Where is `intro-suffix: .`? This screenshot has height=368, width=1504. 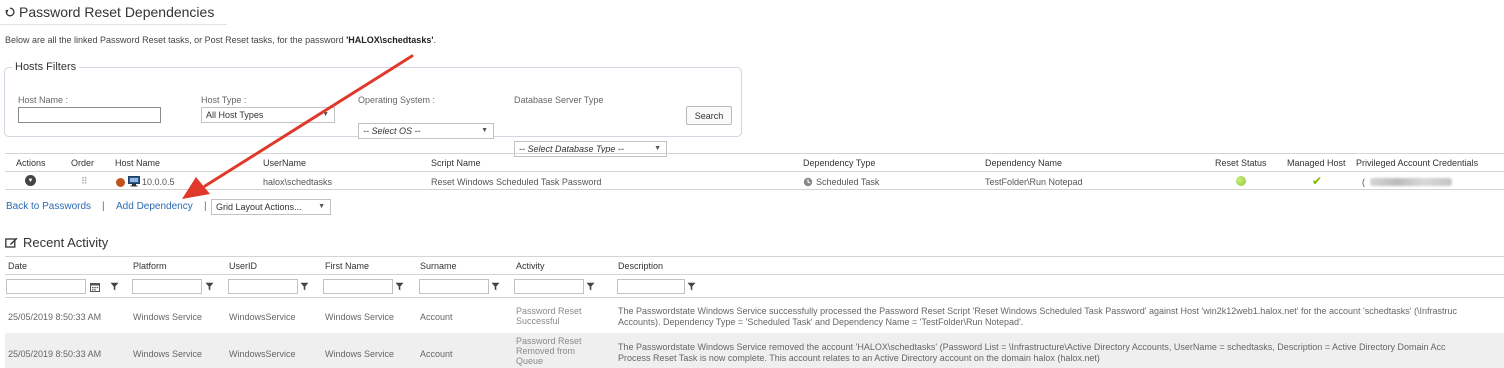
intro-suffix: . is located at coordinates (434, 40).